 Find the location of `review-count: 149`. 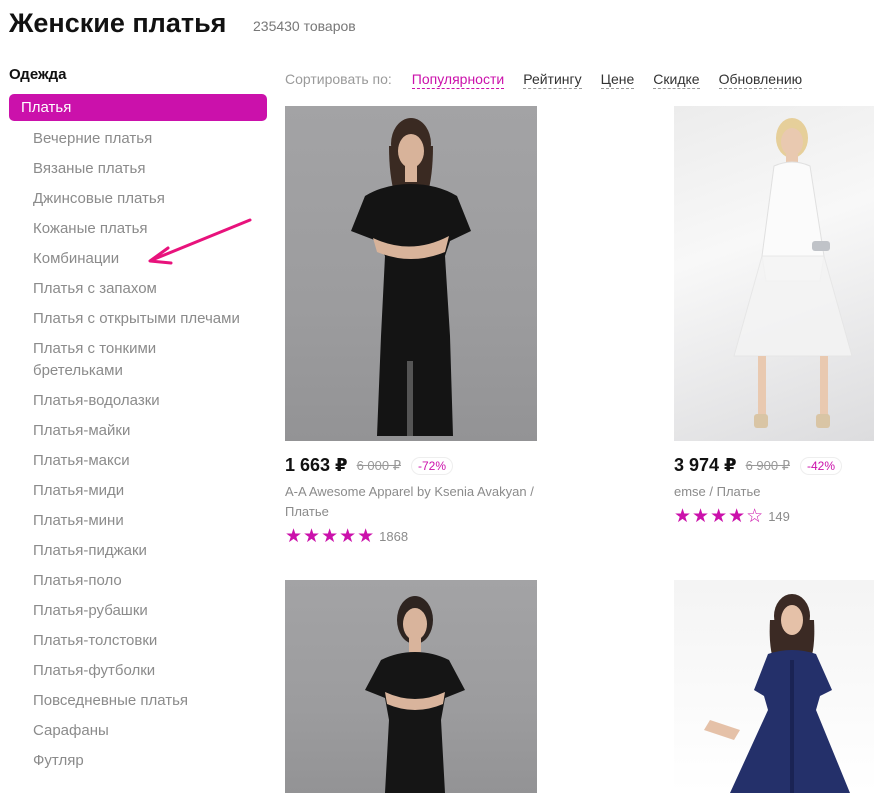

review-count: 149 is located at coordinates (779, 516).